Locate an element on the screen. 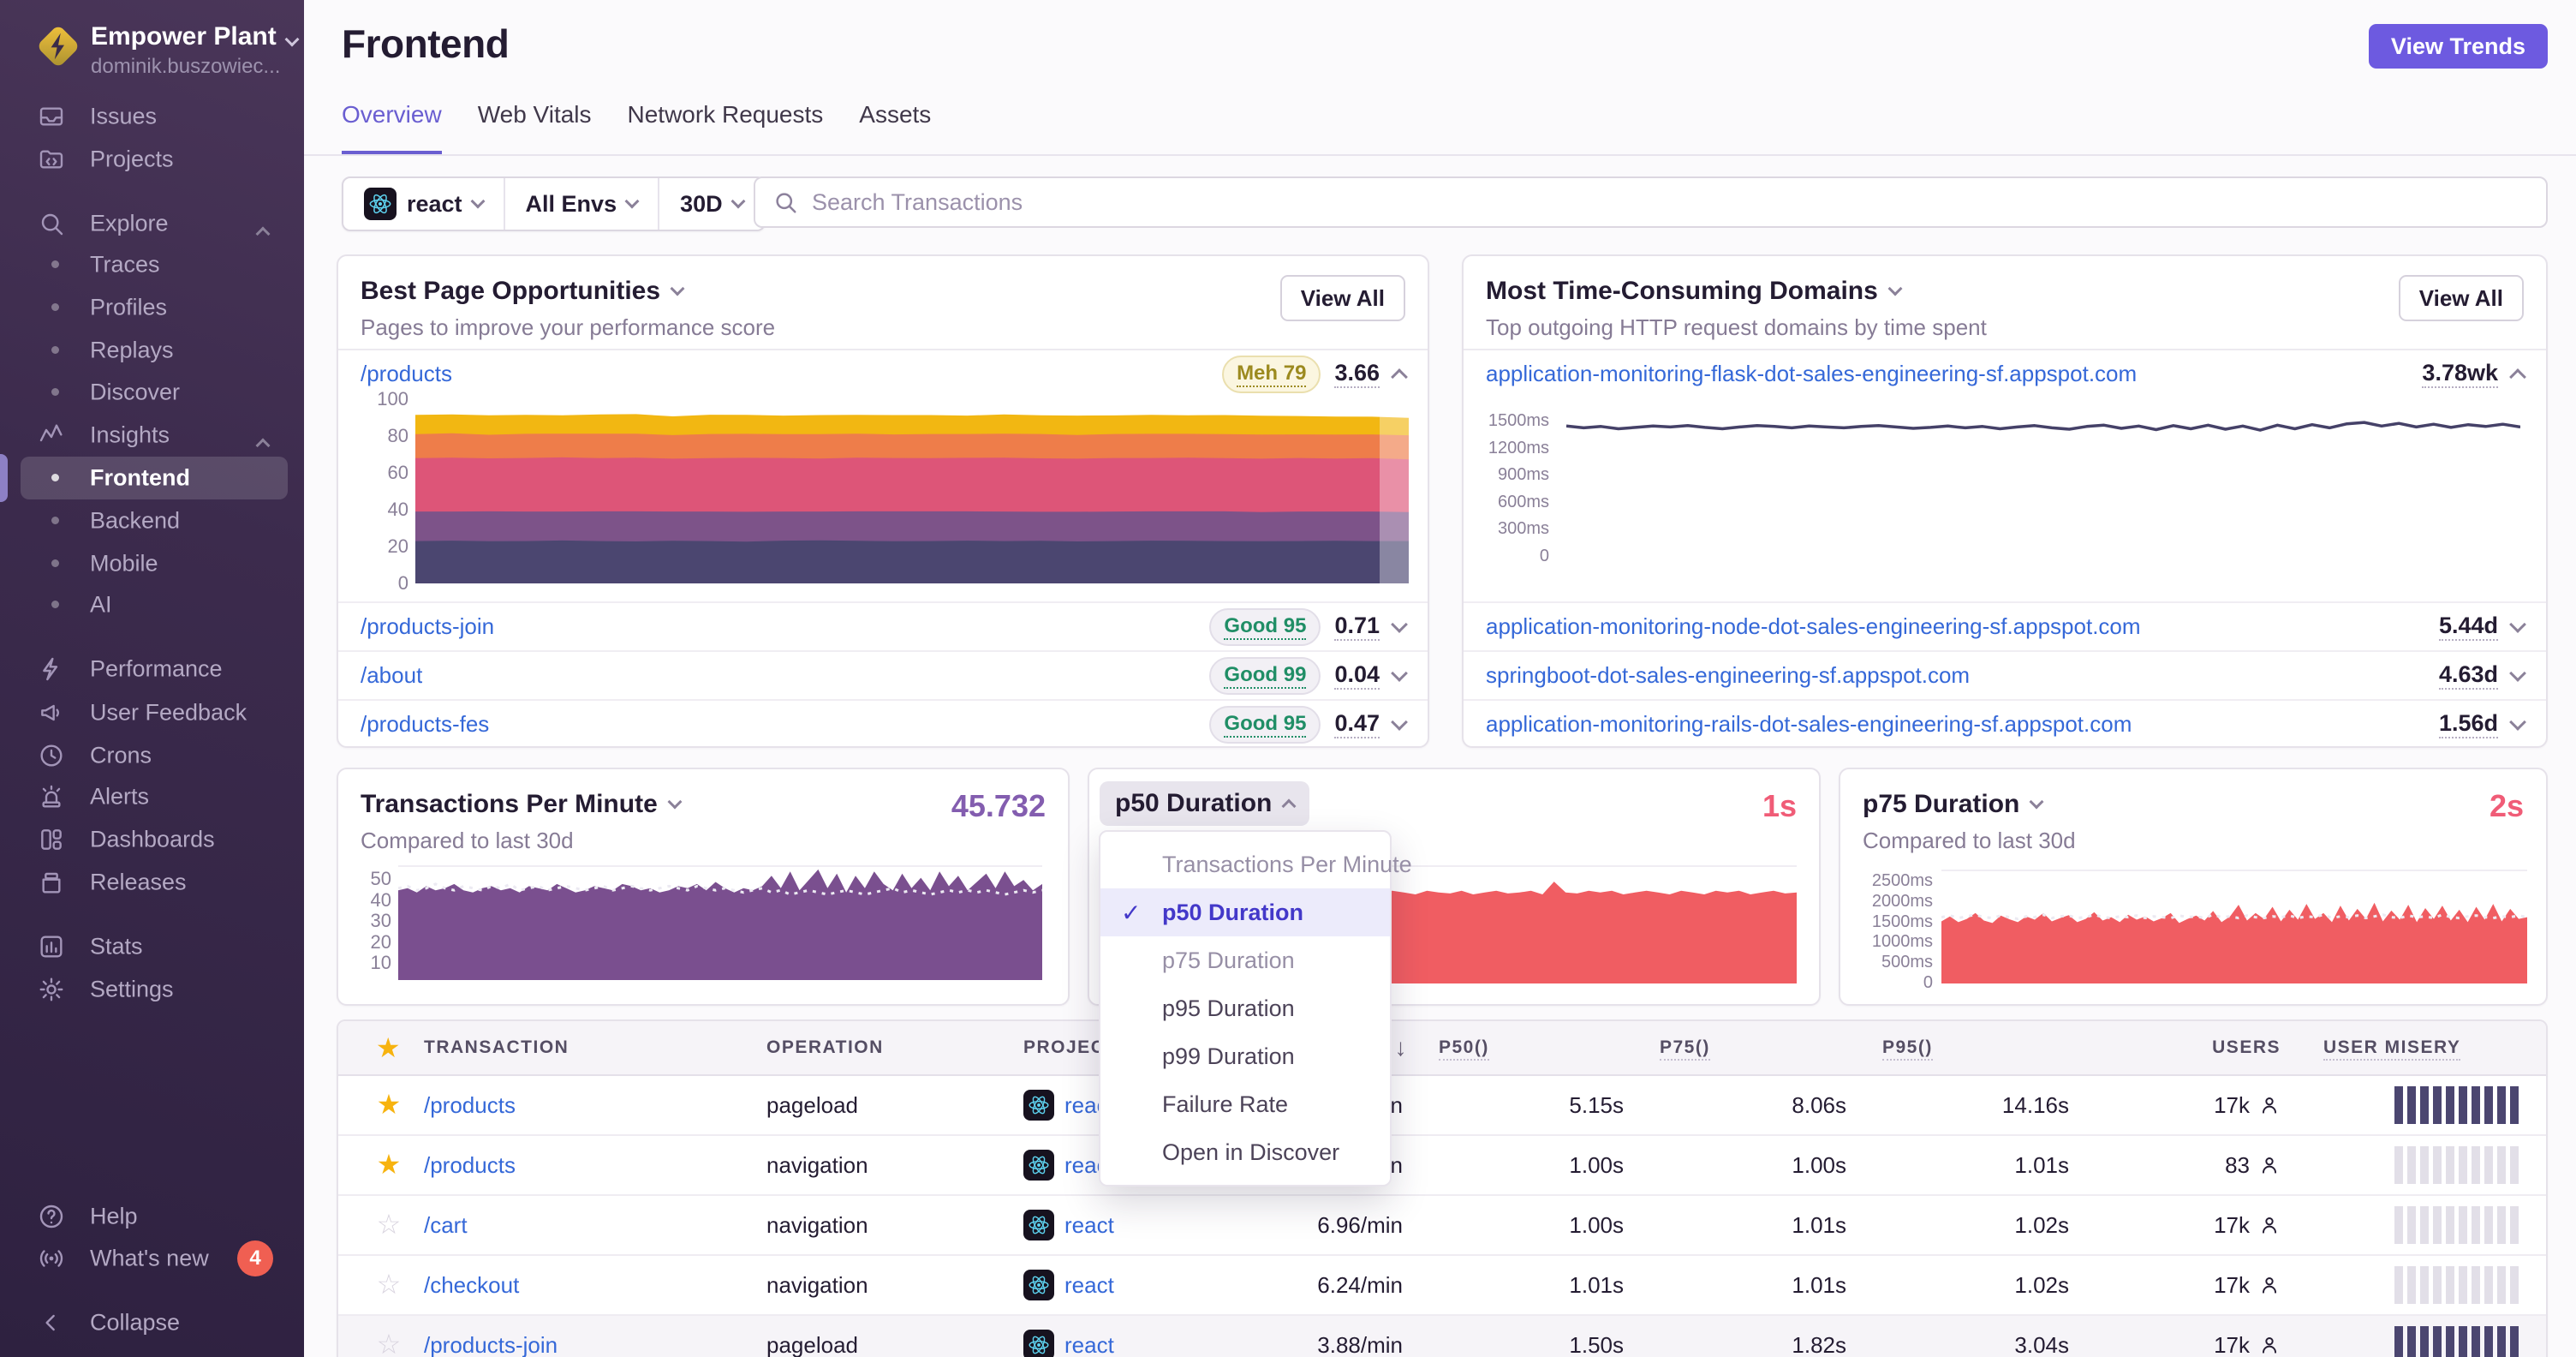 This screenshot has height=1357, width=2576. sidebar-item-insights: Insights is located at coordinates (152, 435).